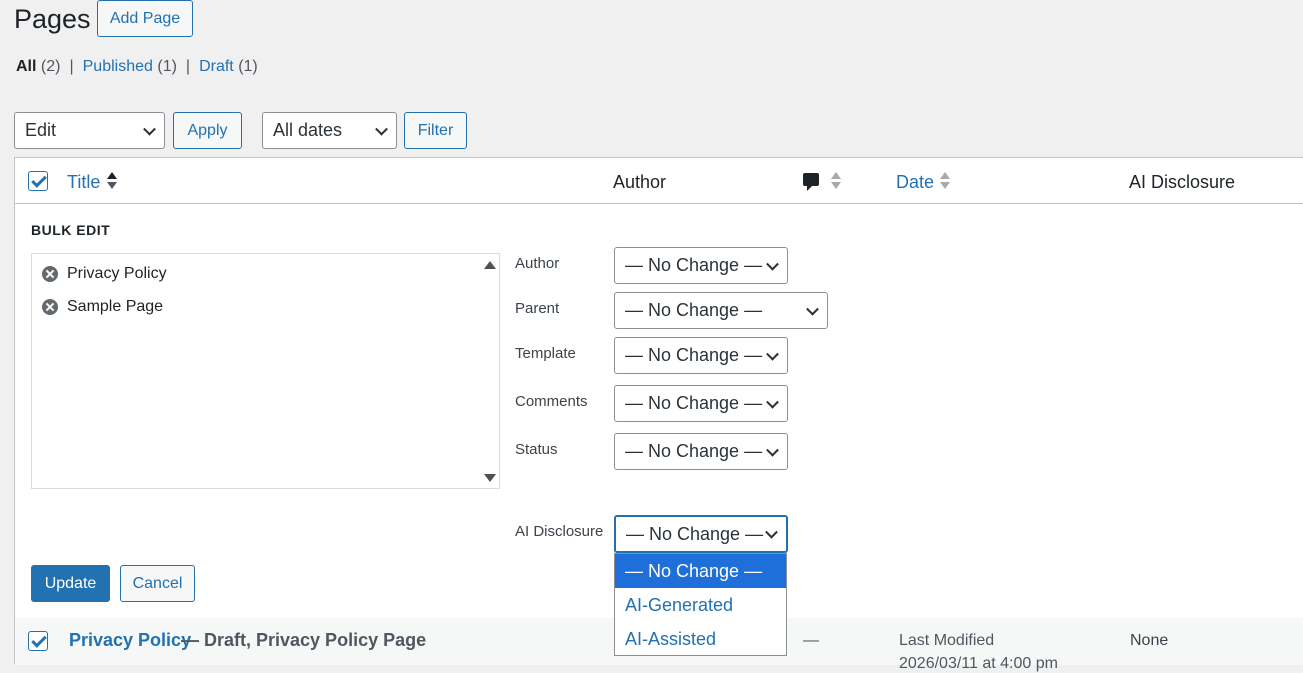 The width and height of the screenshot is (1303, 673). I want to click on bulk-title-list: Privacy Policy Sample Page, so click(265, 371).